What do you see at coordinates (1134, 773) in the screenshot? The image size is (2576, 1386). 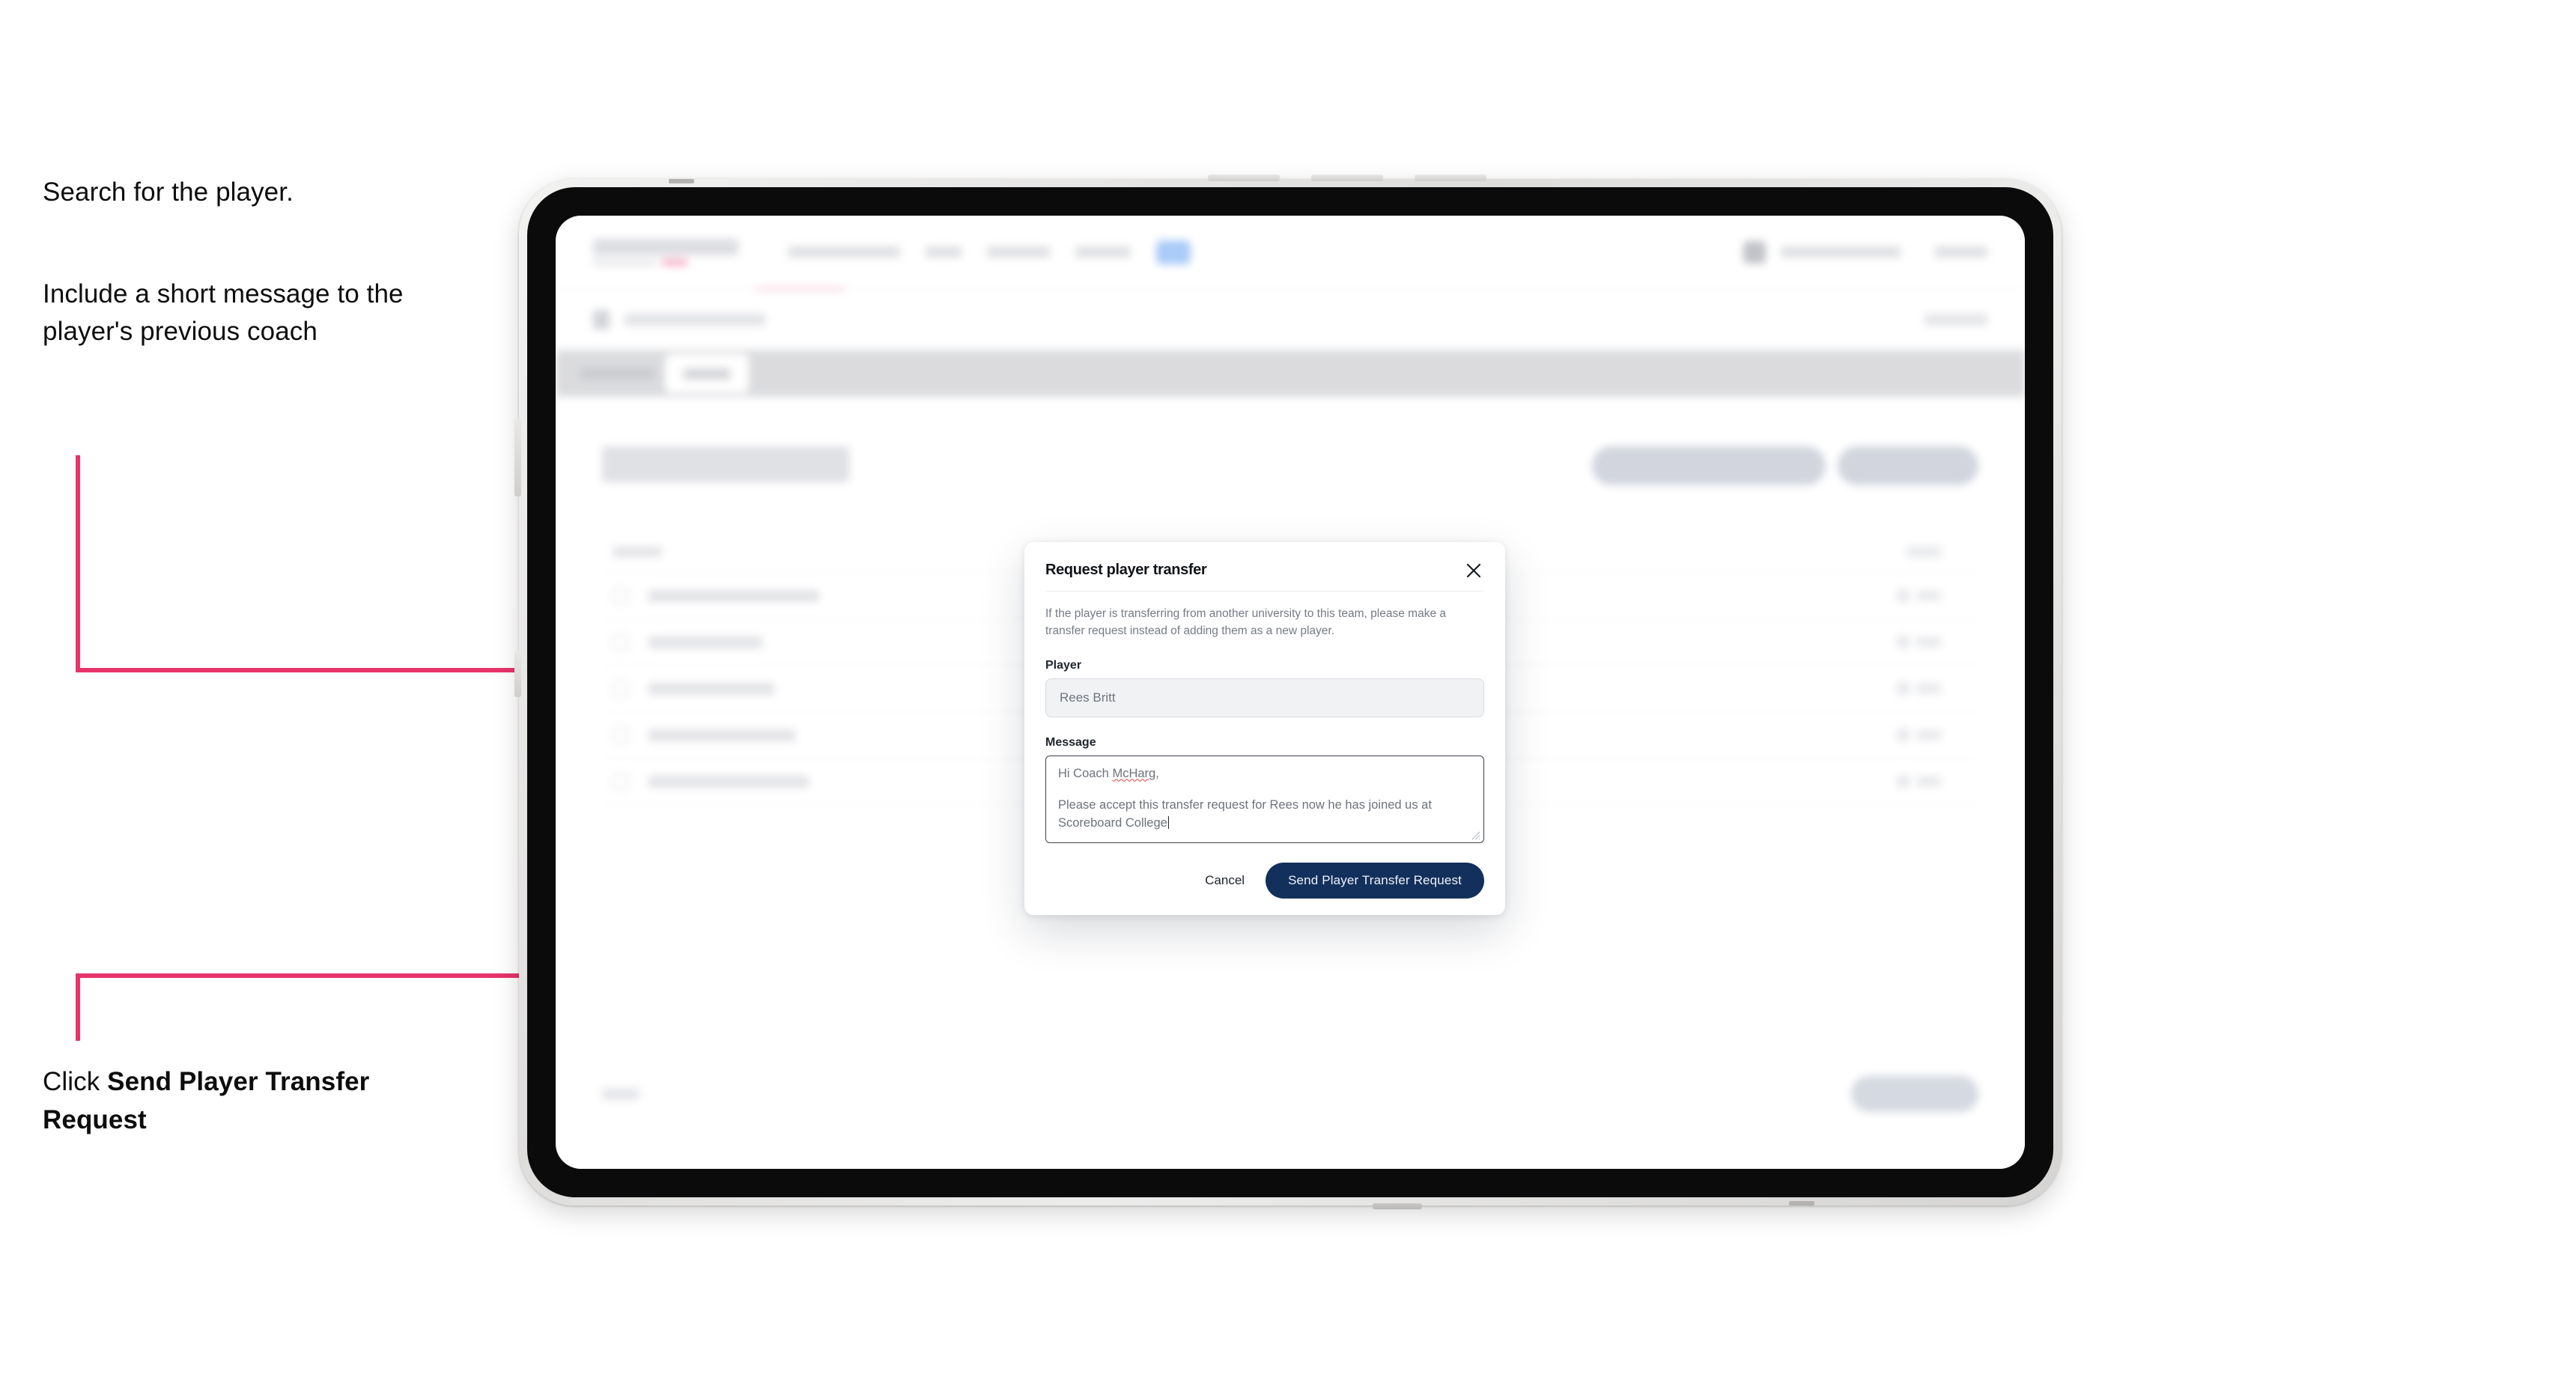 I see `message-misspelled-word: McHarg` at bounding box center [1134, 773].